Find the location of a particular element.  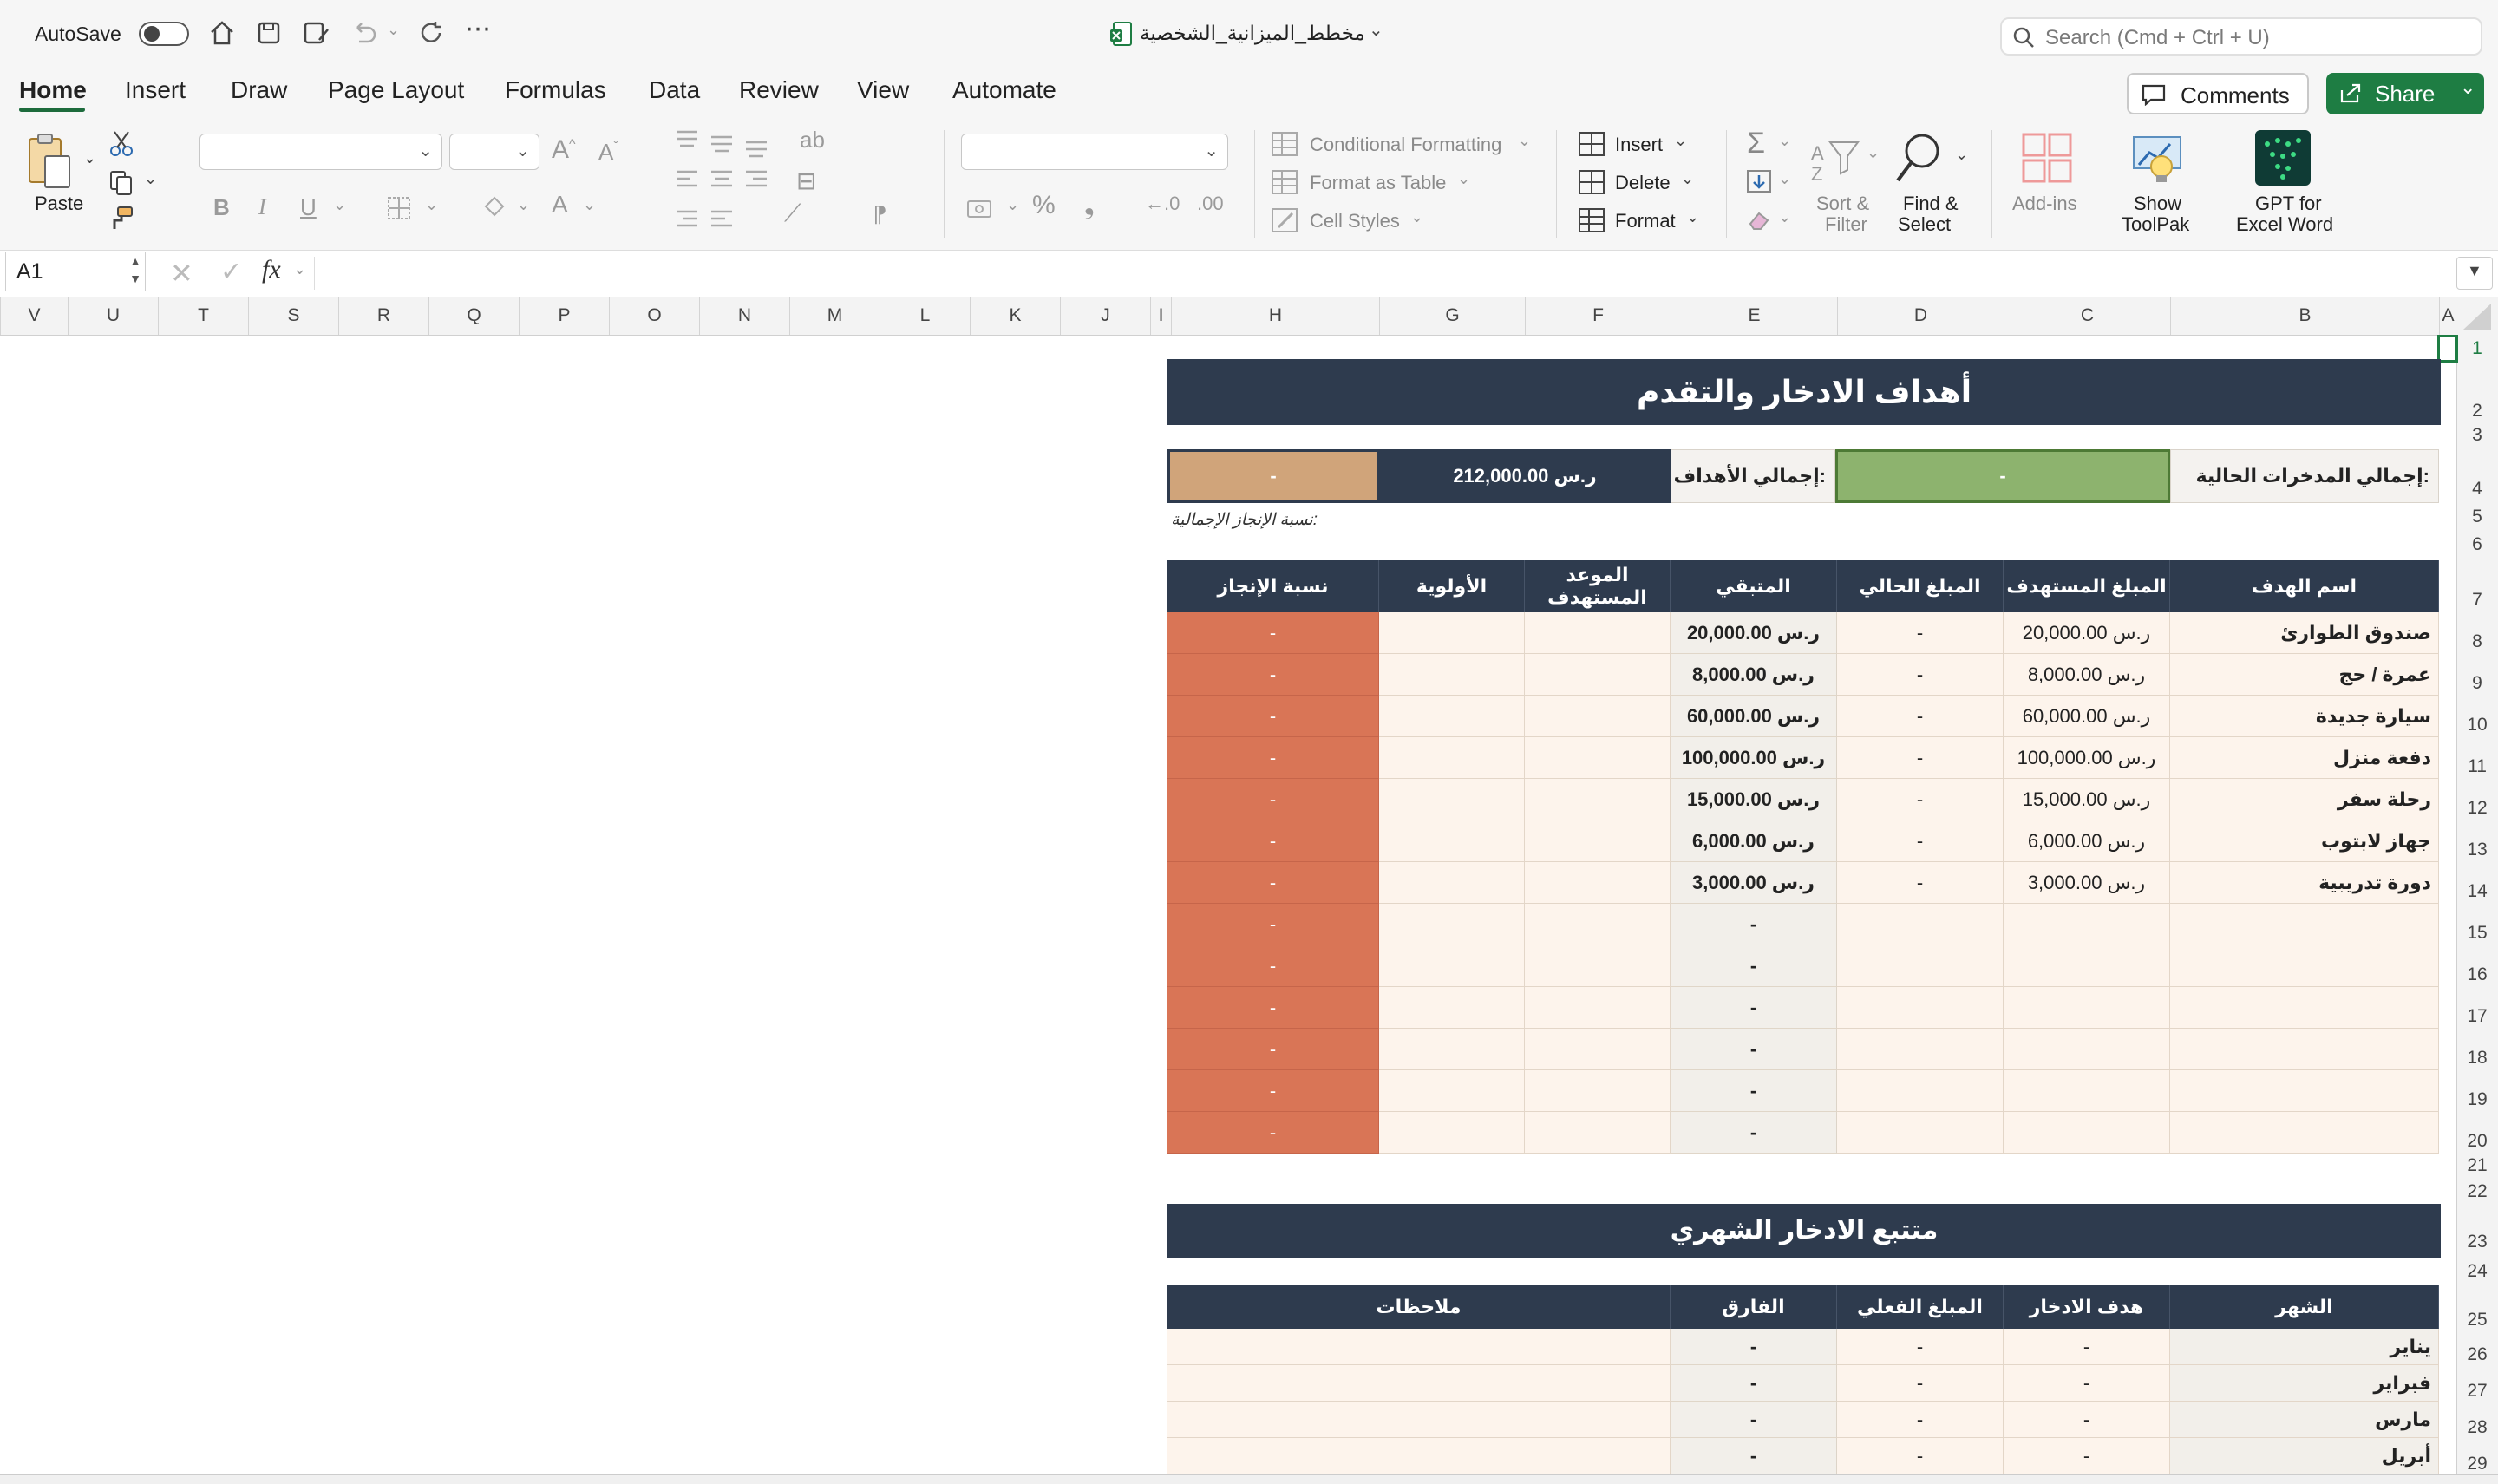

column-header-a: A is located at coordinates (2447, 316).